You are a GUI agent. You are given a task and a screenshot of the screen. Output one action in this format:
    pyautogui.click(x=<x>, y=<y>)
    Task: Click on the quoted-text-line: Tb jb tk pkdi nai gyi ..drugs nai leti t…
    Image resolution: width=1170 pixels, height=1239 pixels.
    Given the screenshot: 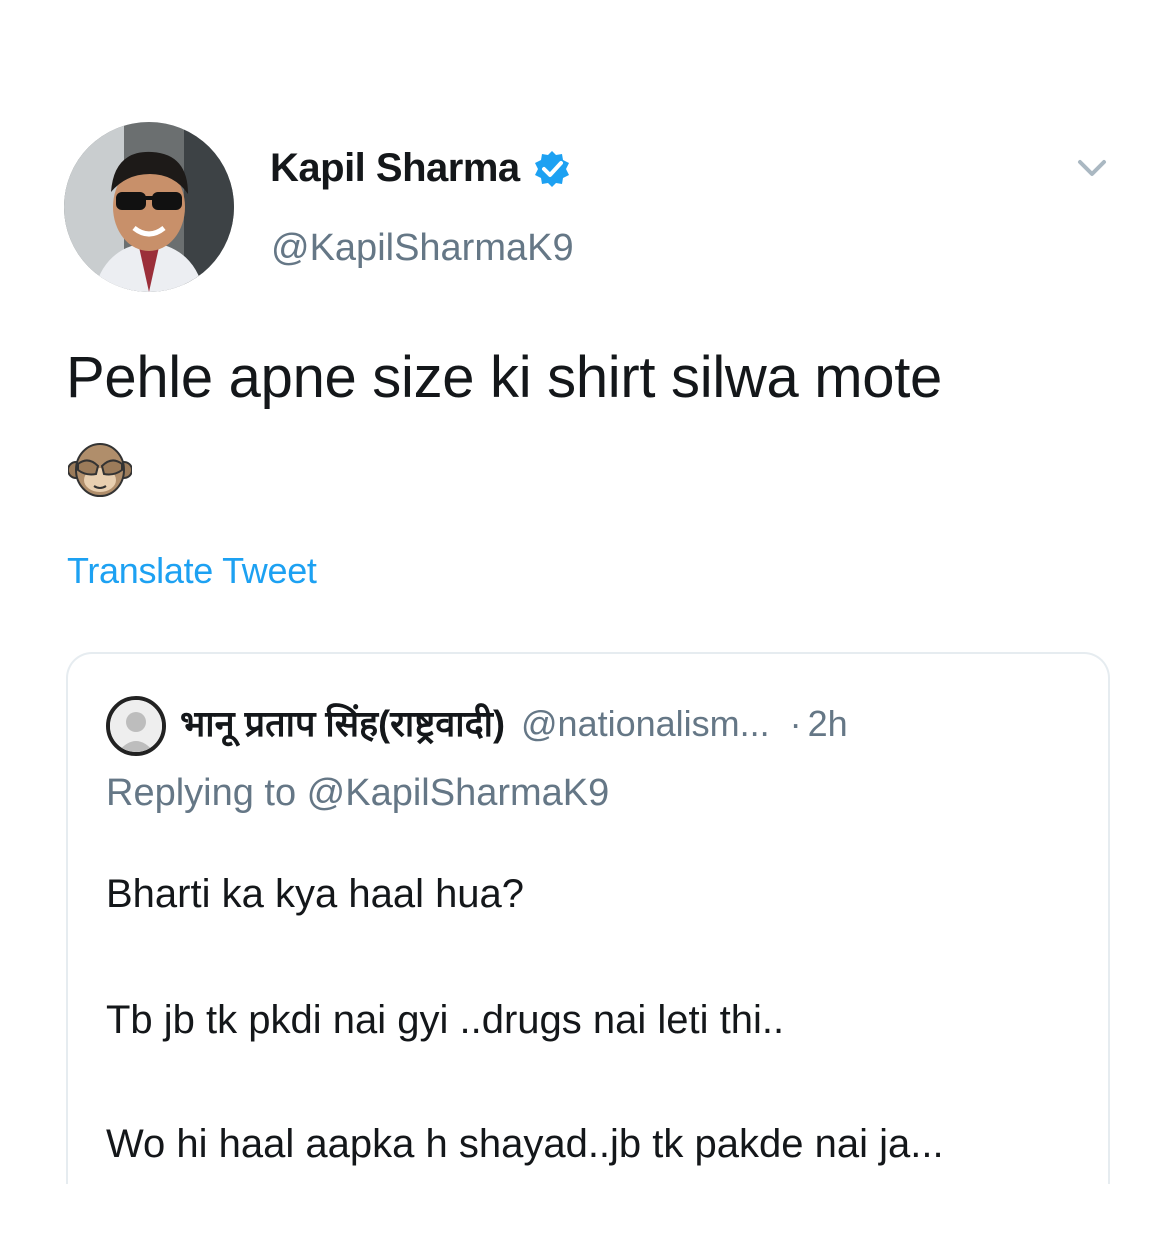 What is the action you would take?
    pyautogui.click(x=445, y=1020)
    